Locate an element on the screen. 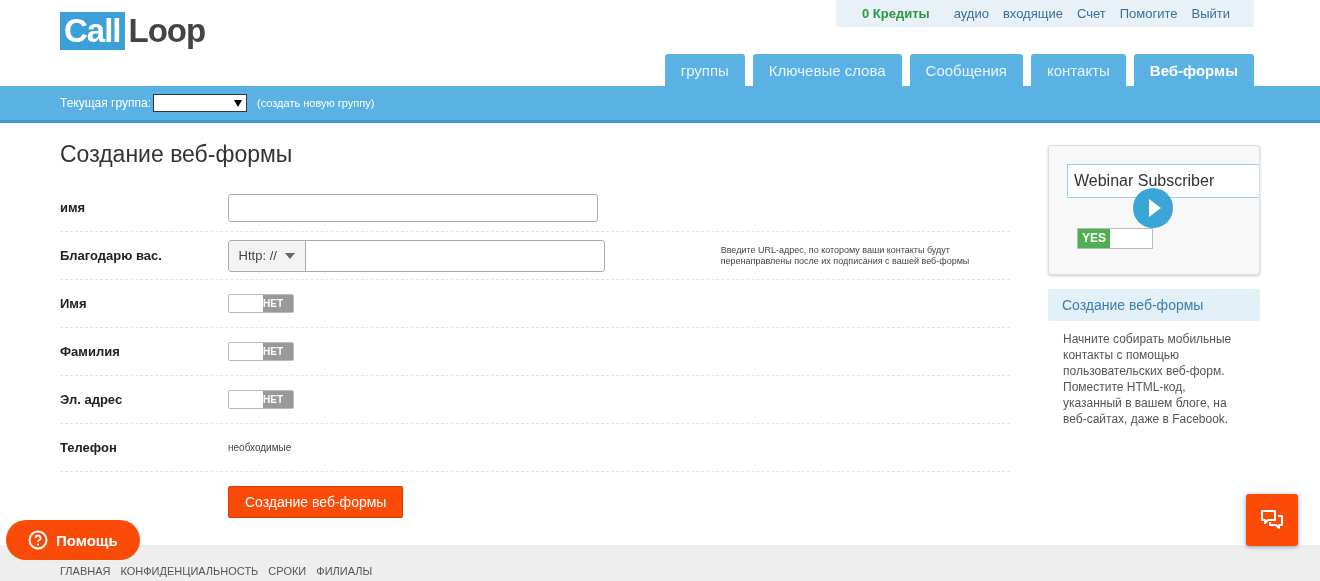 This screenshot has height=581, width=1320. footer-link: КОНФИДЕНЦИАЛЬНОСТЬ is located at coordinates (189, 573).